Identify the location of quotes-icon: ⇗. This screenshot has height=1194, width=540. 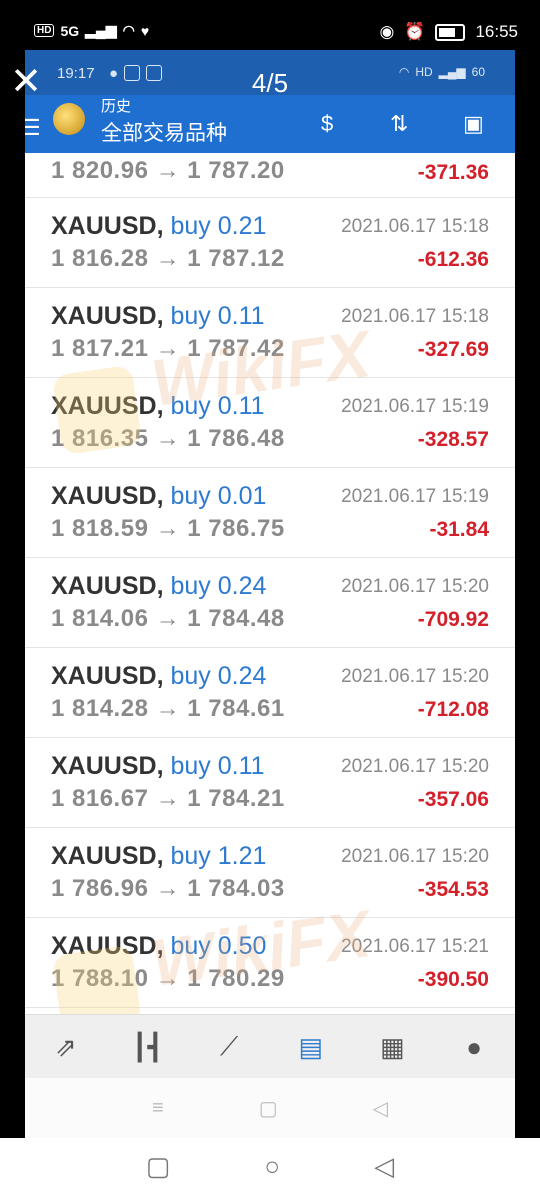
(66, 1047).